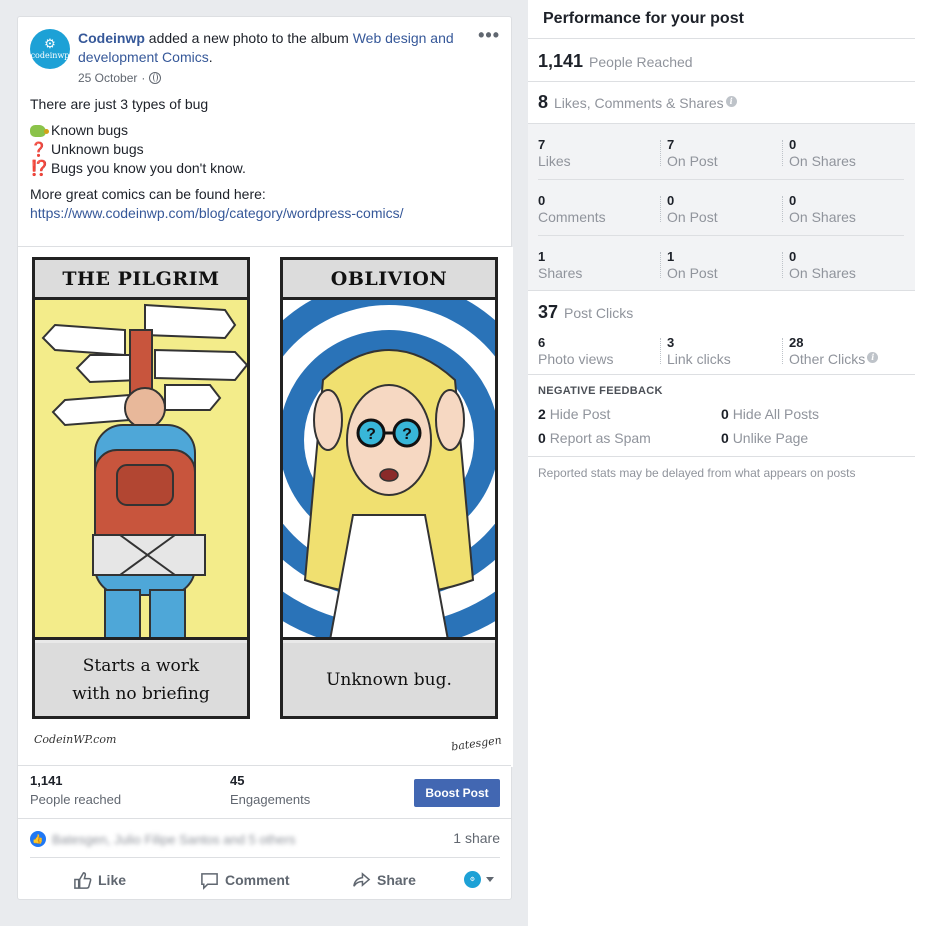  Describe the element at coordinates (793, 200) in the screenshot. I see `comments-on-shares-value: 0` at that location.